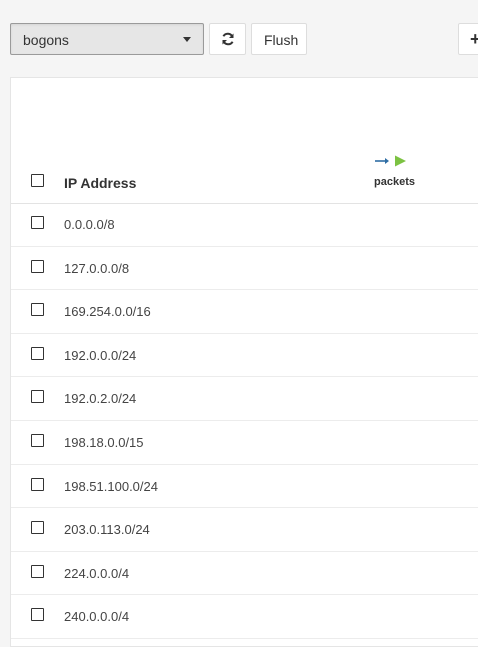 Image resolution: width=478 pixels, height=647 pixels. I want to click on arrow-right-icon, so click(382, 161).